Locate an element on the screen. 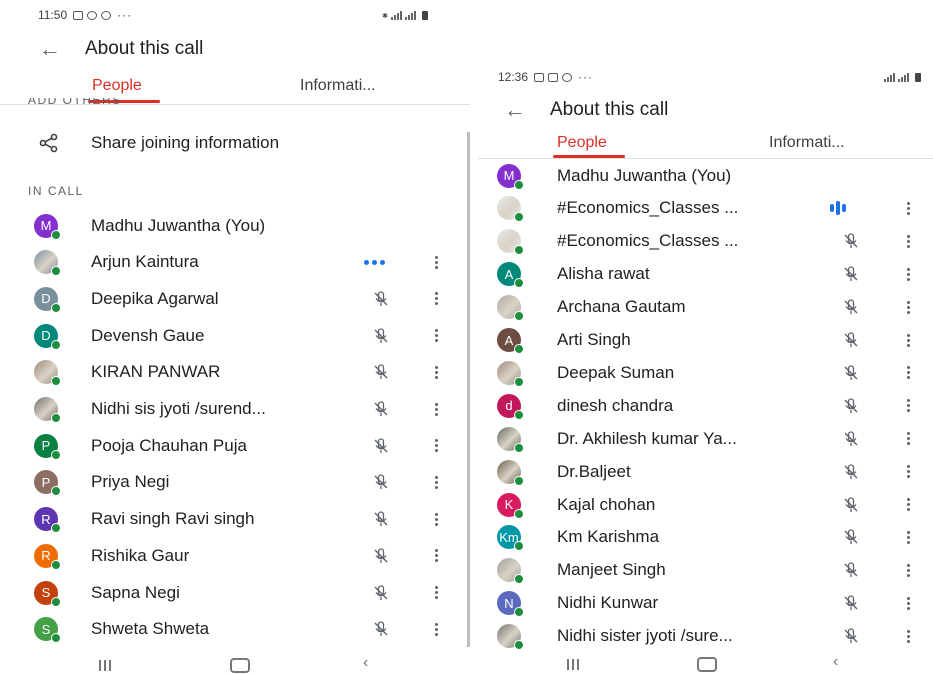  participant-row: P Priya Negi is located at coordinates (235, 482).